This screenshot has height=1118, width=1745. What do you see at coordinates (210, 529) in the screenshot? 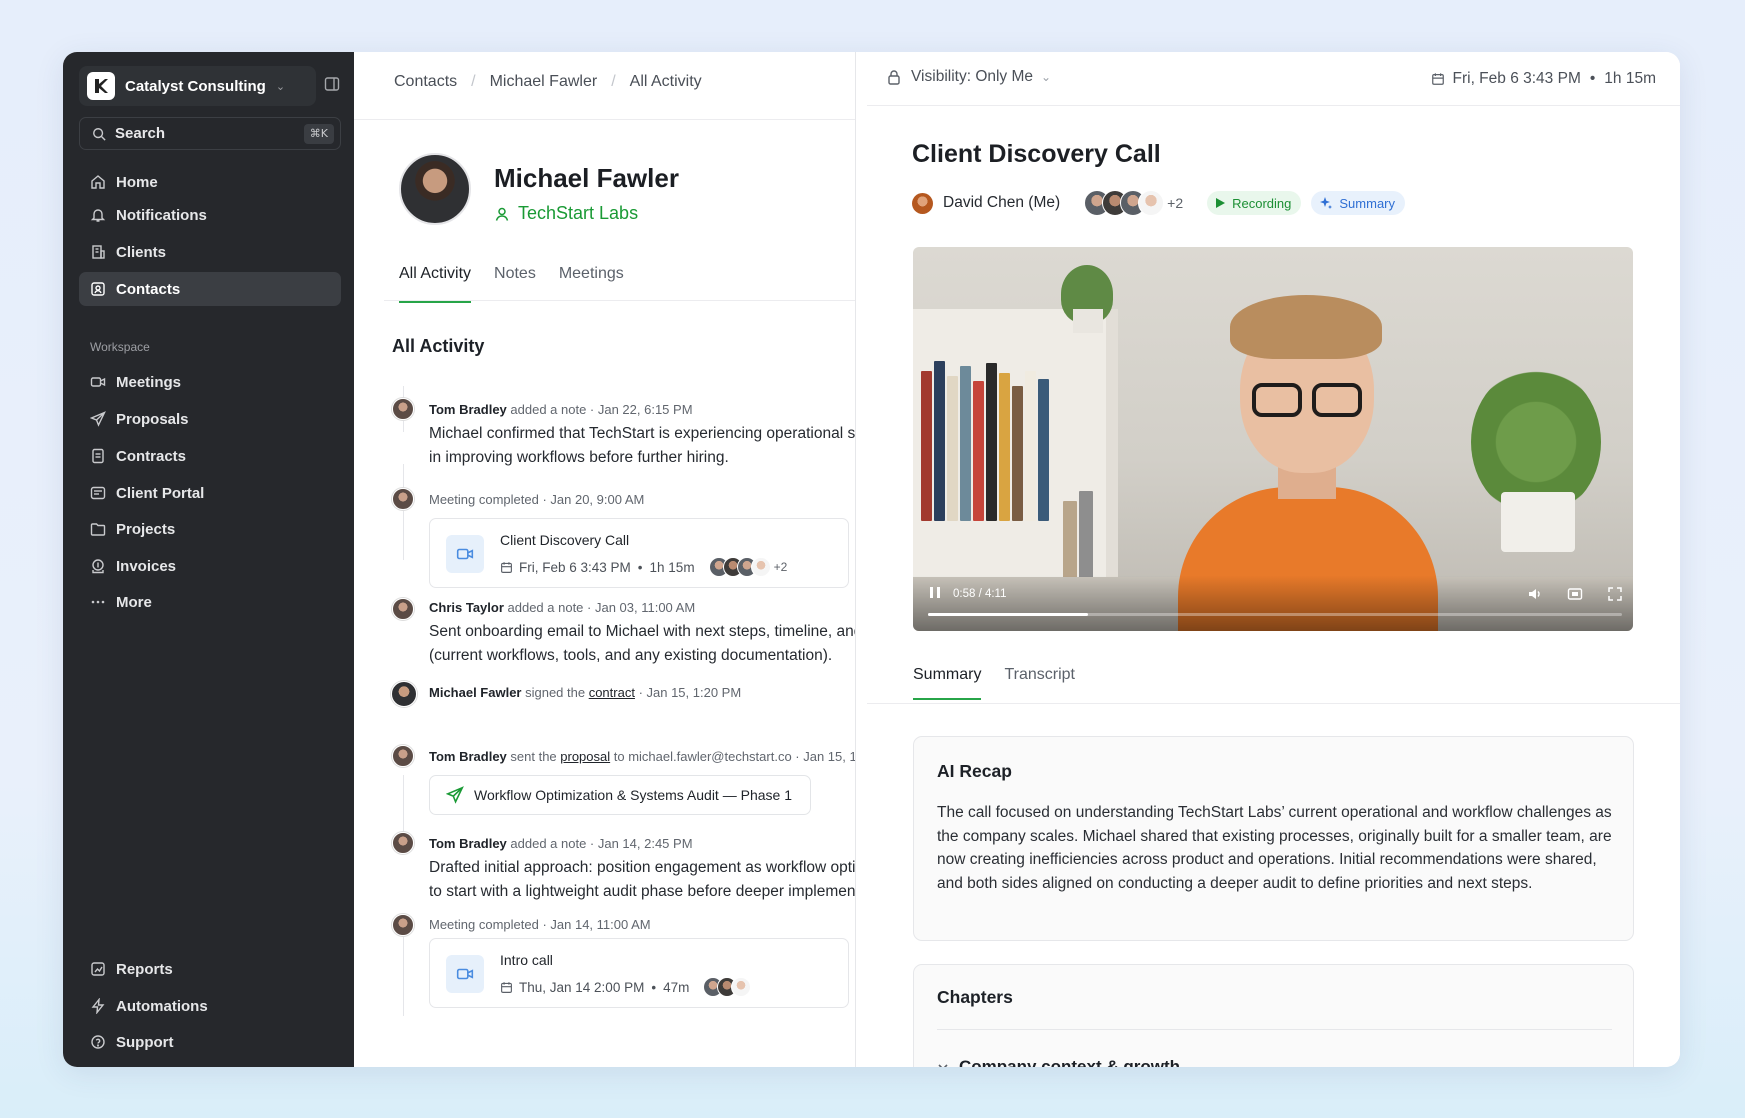
I see `sidebar-item-projects: Projects` at bounding box center [210, 529].